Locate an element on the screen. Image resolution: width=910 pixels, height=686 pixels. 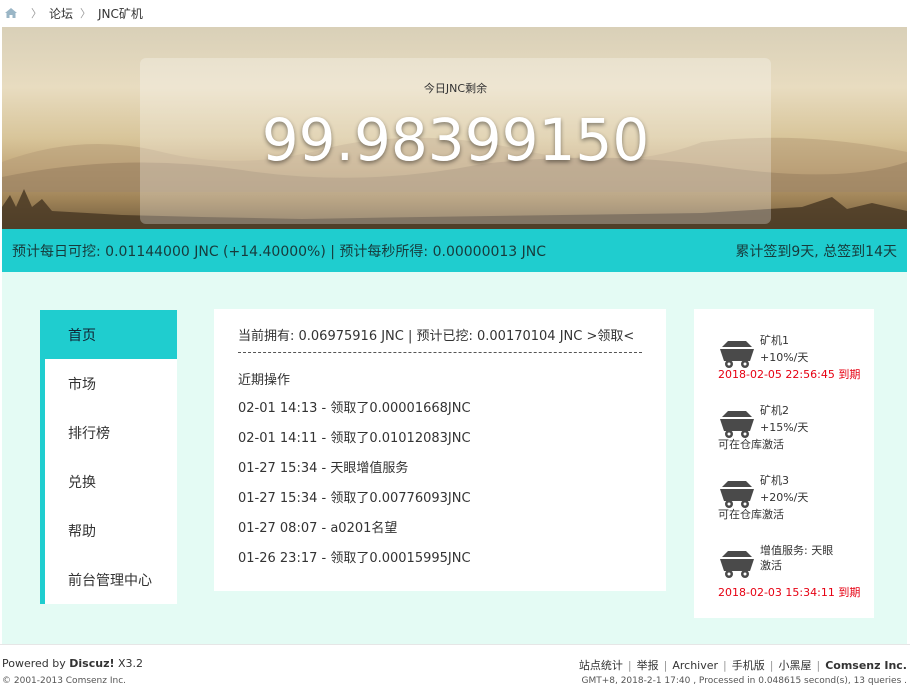
footer-link-report: 举报 is located at coordinates (648, 665).